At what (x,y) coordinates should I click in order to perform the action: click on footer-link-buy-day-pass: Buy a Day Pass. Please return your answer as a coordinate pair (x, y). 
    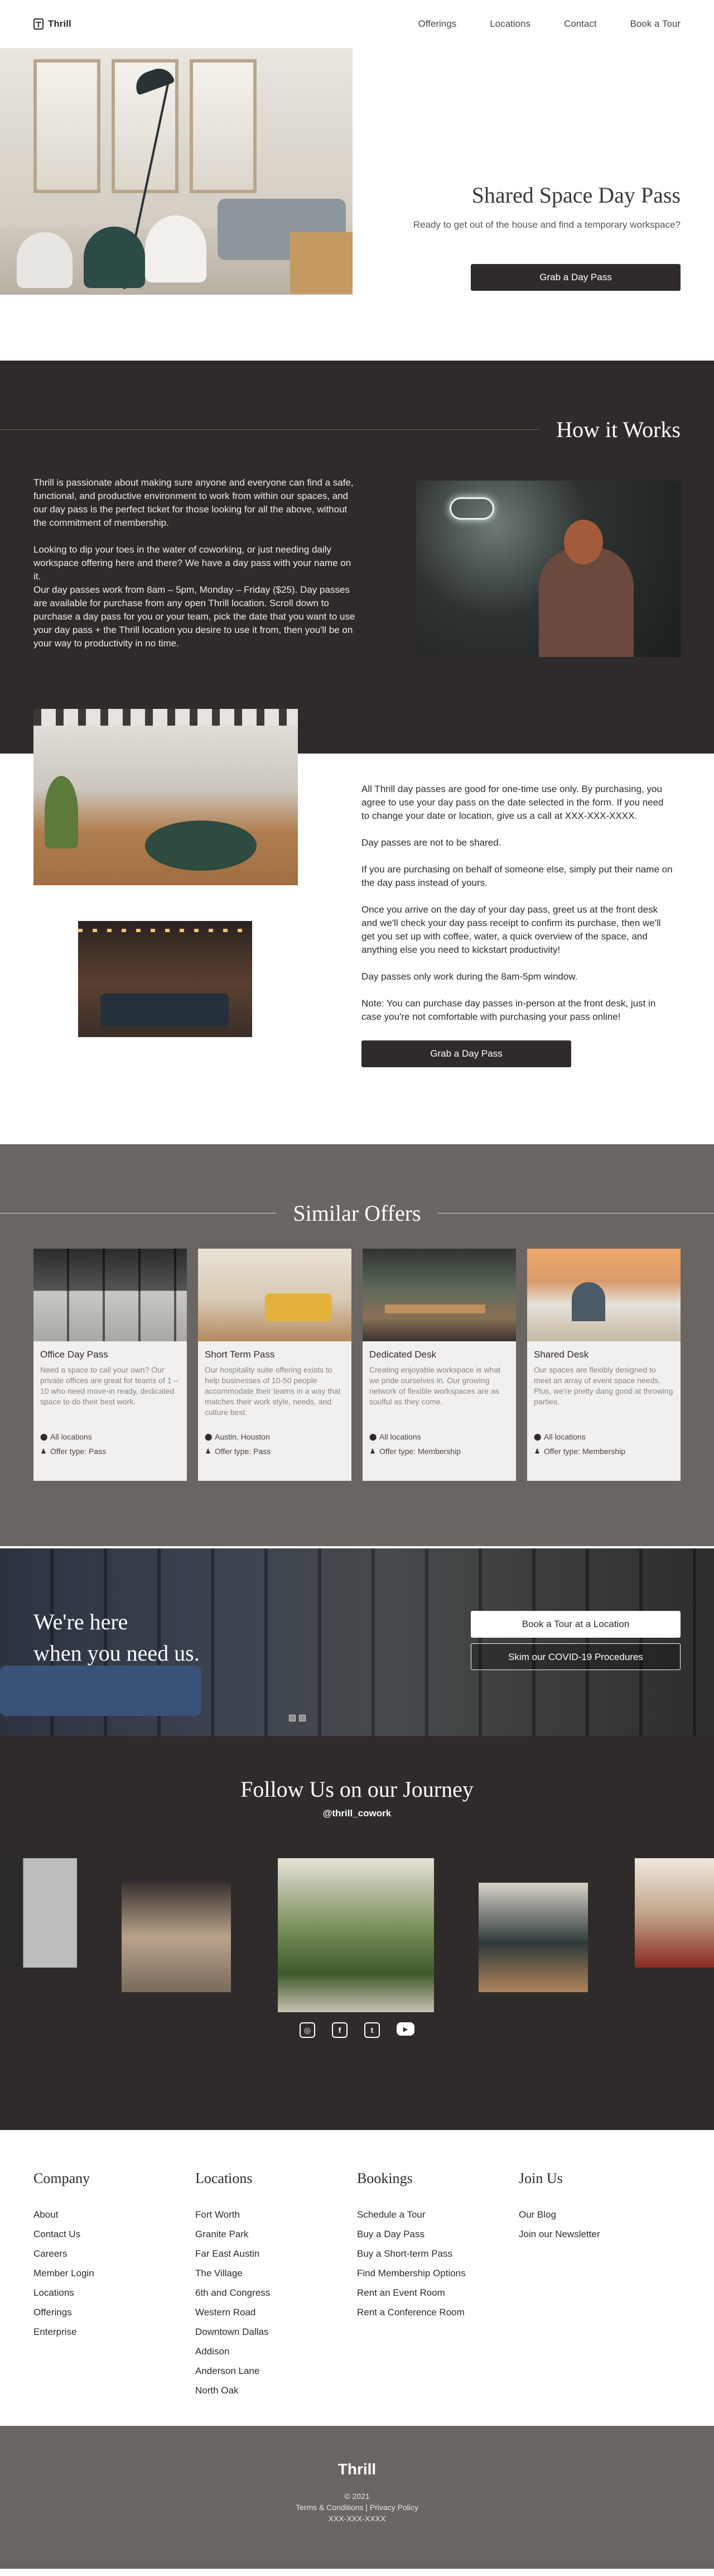
    Looking at the image, I should click on (438, 2234).